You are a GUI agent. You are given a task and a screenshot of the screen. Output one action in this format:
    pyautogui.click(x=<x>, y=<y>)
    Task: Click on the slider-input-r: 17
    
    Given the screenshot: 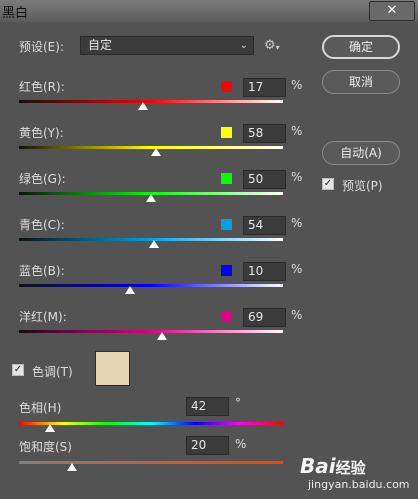 What is the action you would take?
    pyautogui.click(x=264, y=87)
    